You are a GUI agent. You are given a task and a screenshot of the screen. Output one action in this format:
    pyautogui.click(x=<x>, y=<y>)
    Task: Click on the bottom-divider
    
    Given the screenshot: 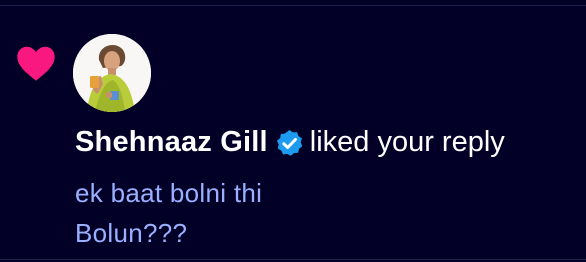 What is the action you would take?
    pyautogui.click(x=293, y=259)
    